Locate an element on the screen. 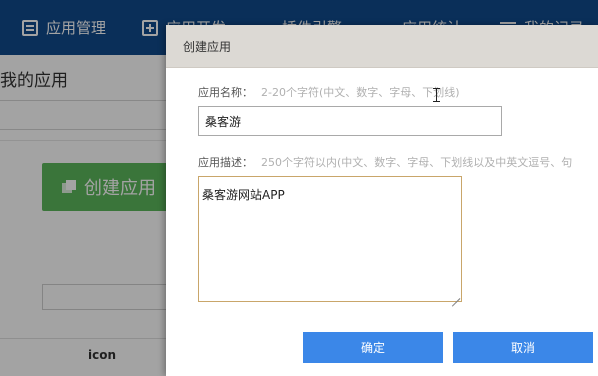  app-name-label: 应用名称： is located at coordinates (225, 92).